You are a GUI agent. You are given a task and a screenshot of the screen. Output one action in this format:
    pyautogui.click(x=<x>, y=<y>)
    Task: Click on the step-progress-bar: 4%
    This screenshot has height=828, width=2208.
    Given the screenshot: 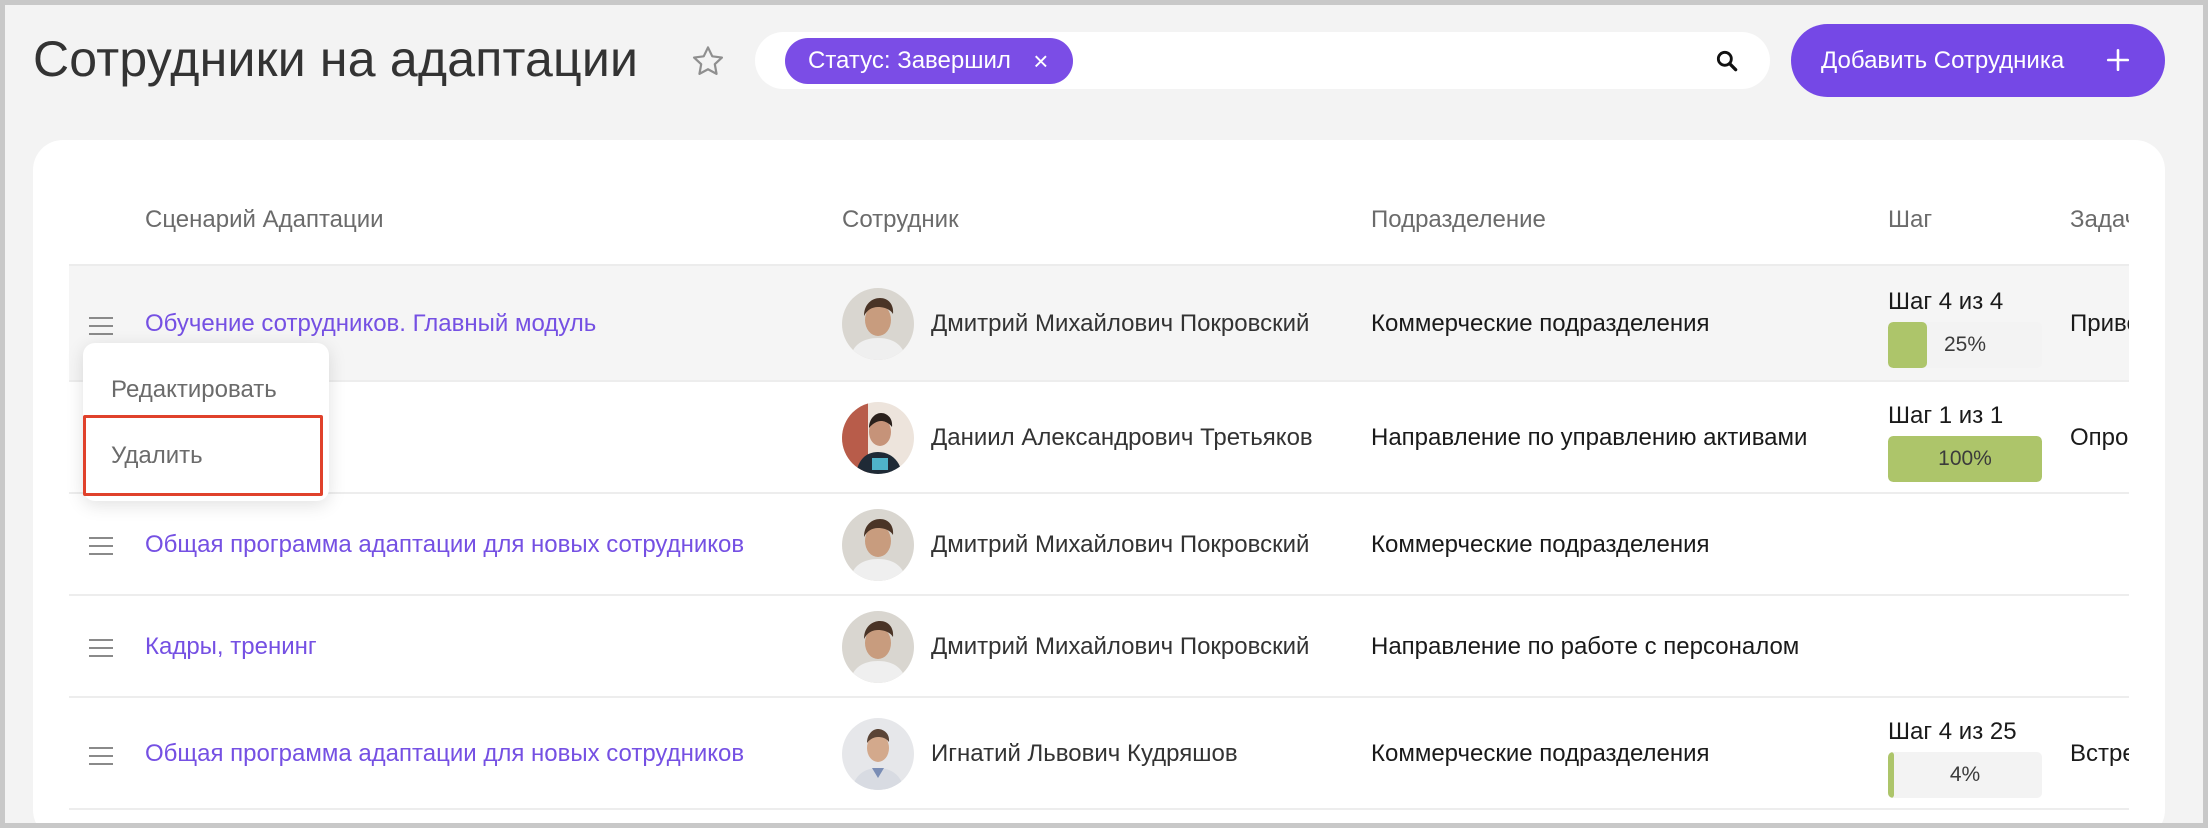 What is the action you would take?
    pyautogui.click(x=1965, y=775)
    